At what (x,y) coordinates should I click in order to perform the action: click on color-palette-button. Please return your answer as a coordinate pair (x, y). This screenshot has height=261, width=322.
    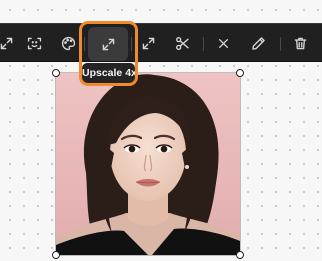
    Looking at the image, I should click on (68, 43).